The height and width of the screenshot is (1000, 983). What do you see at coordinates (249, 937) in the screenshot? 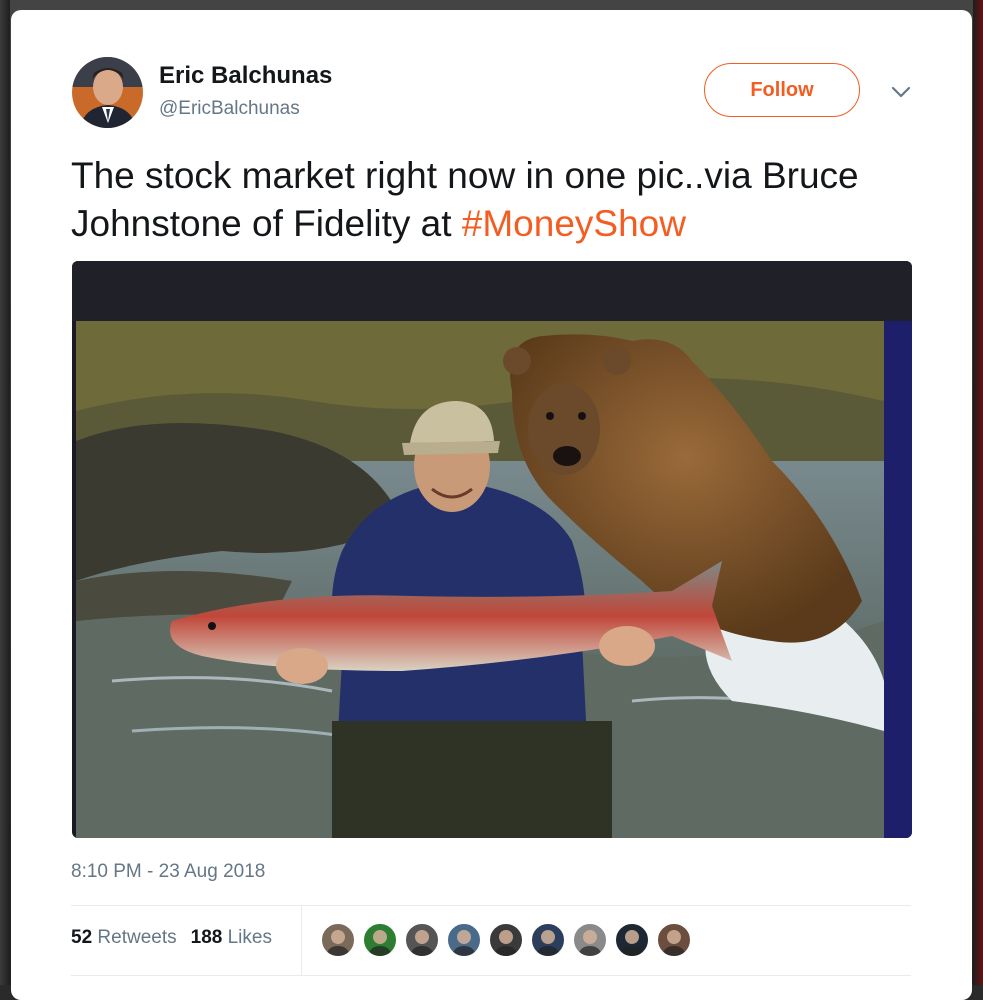
I see `likes-label: Likes` at bounding box center [249, 937].